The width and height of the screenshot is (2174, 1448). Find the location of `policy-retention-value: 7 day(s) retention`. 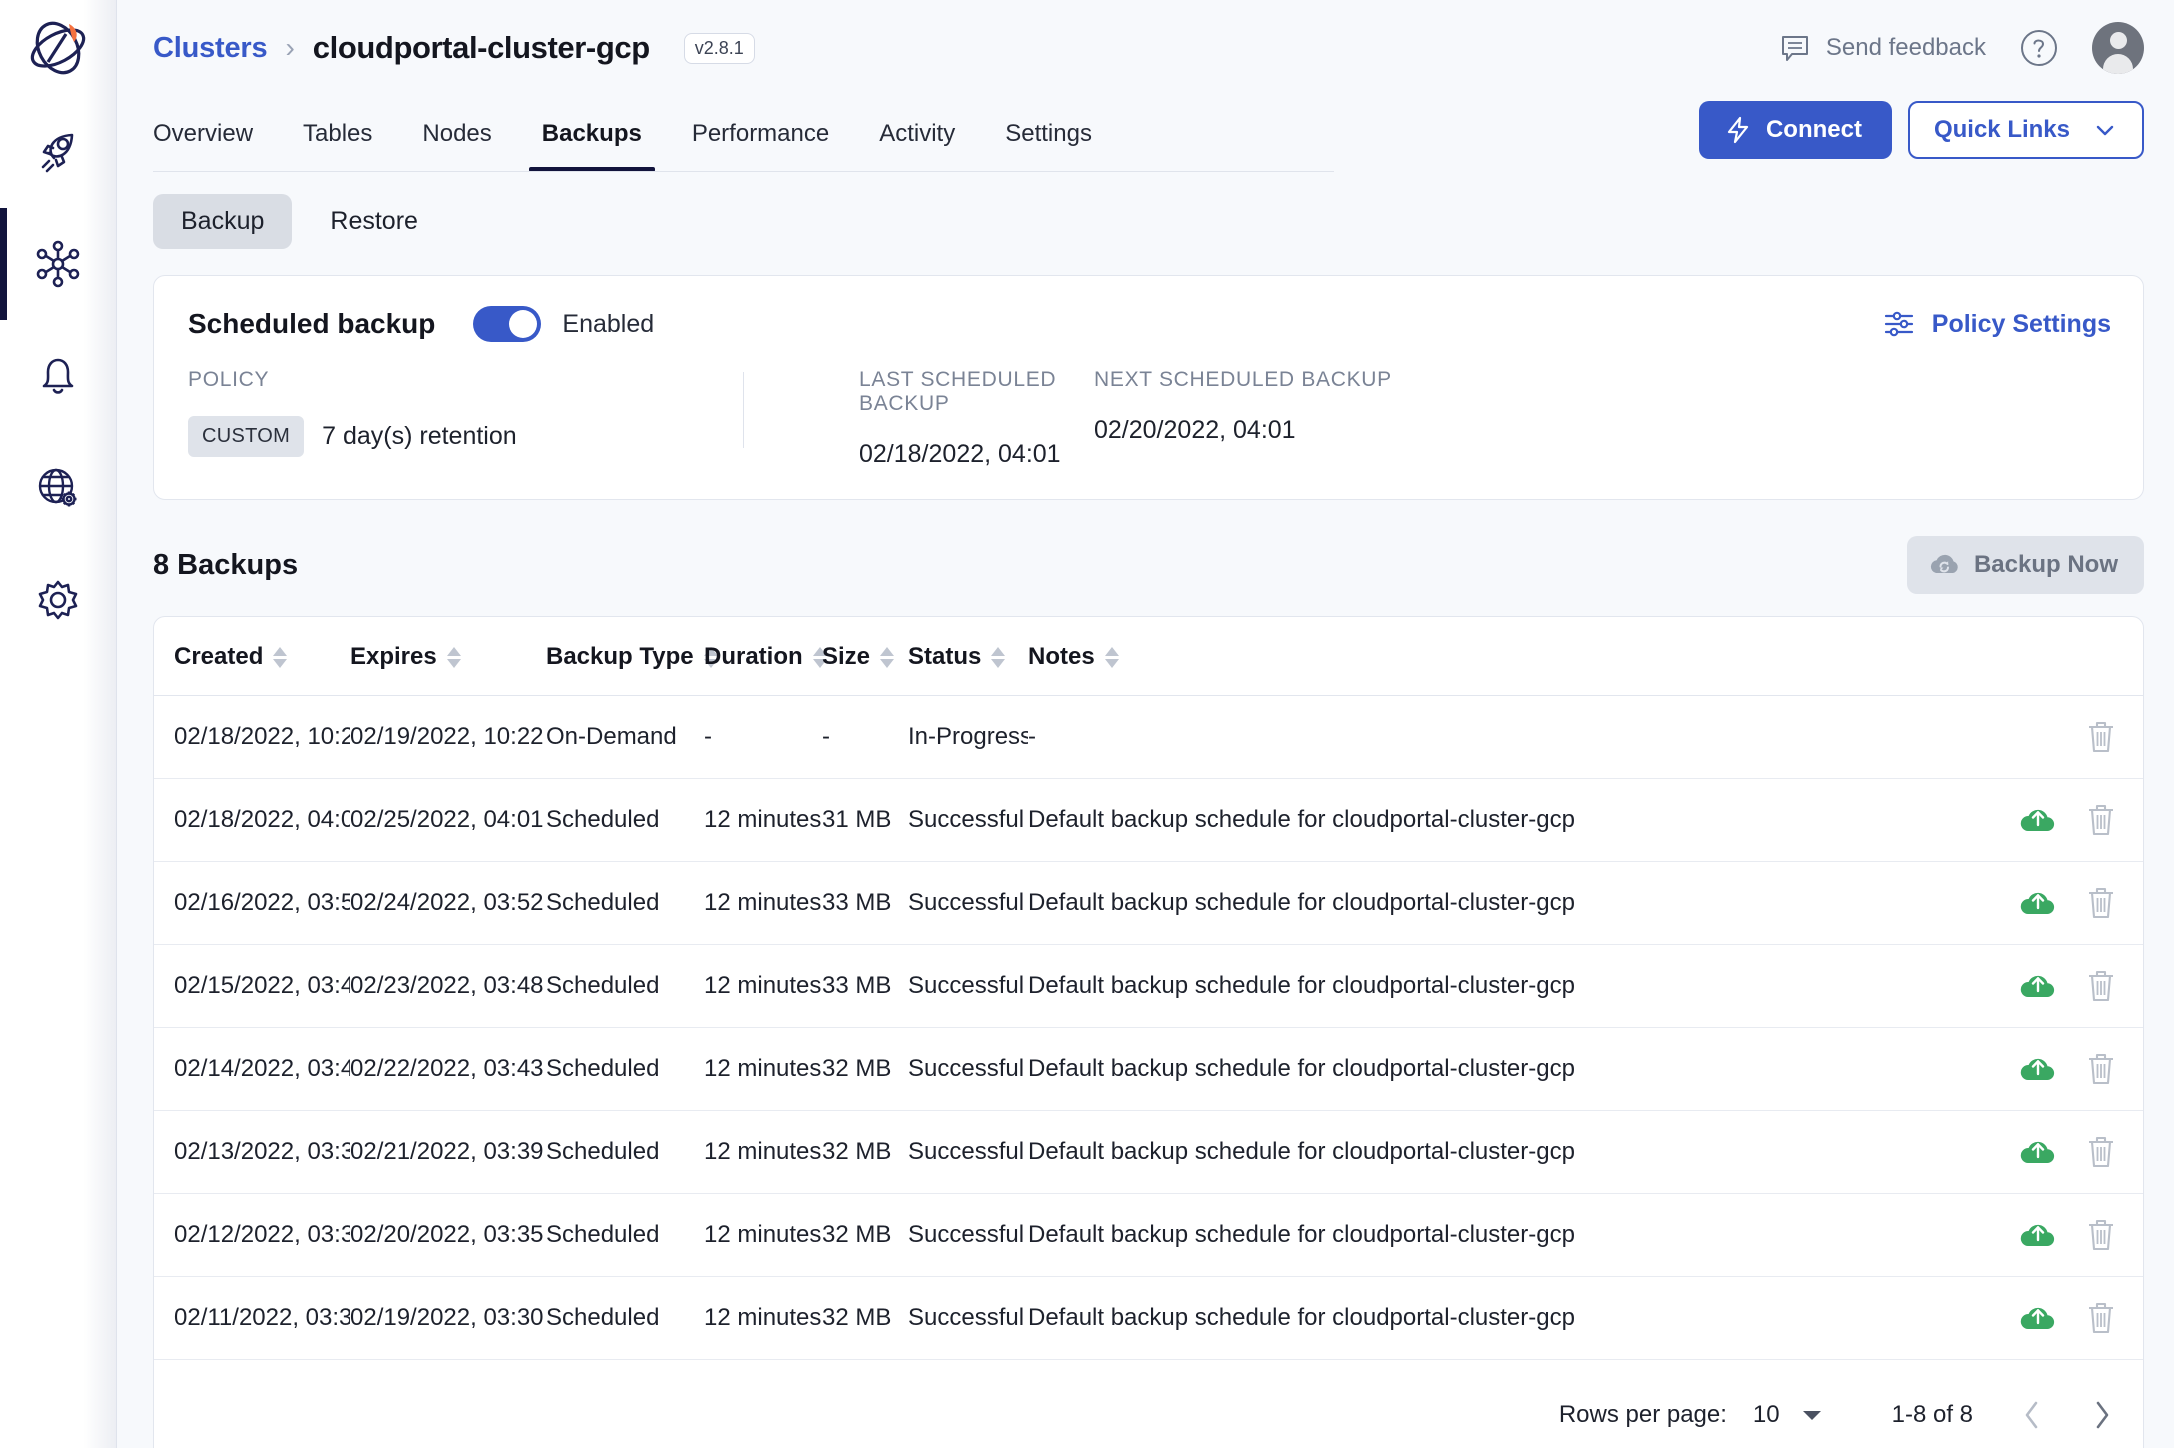

policy-retention-value: 7 day(s) retention is located at coordinates (419, 436).